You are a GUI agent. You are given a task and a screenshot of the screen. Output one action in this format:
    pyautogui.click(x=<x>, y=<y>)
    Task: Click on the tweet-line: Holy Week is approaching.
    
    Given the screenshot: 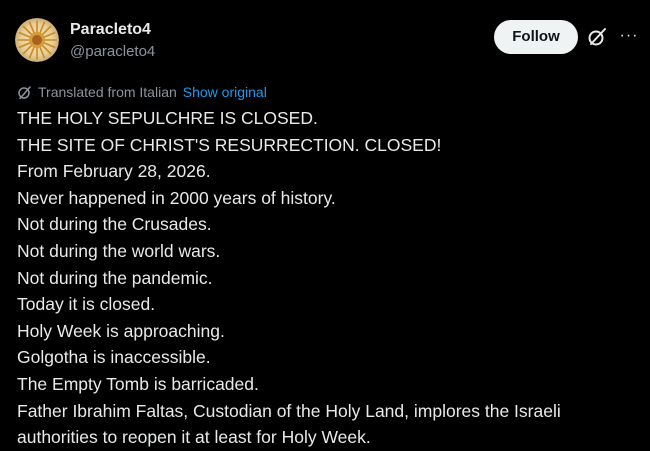 What is the action you would take?
    pyautogui.click(x=121, y=330)
    